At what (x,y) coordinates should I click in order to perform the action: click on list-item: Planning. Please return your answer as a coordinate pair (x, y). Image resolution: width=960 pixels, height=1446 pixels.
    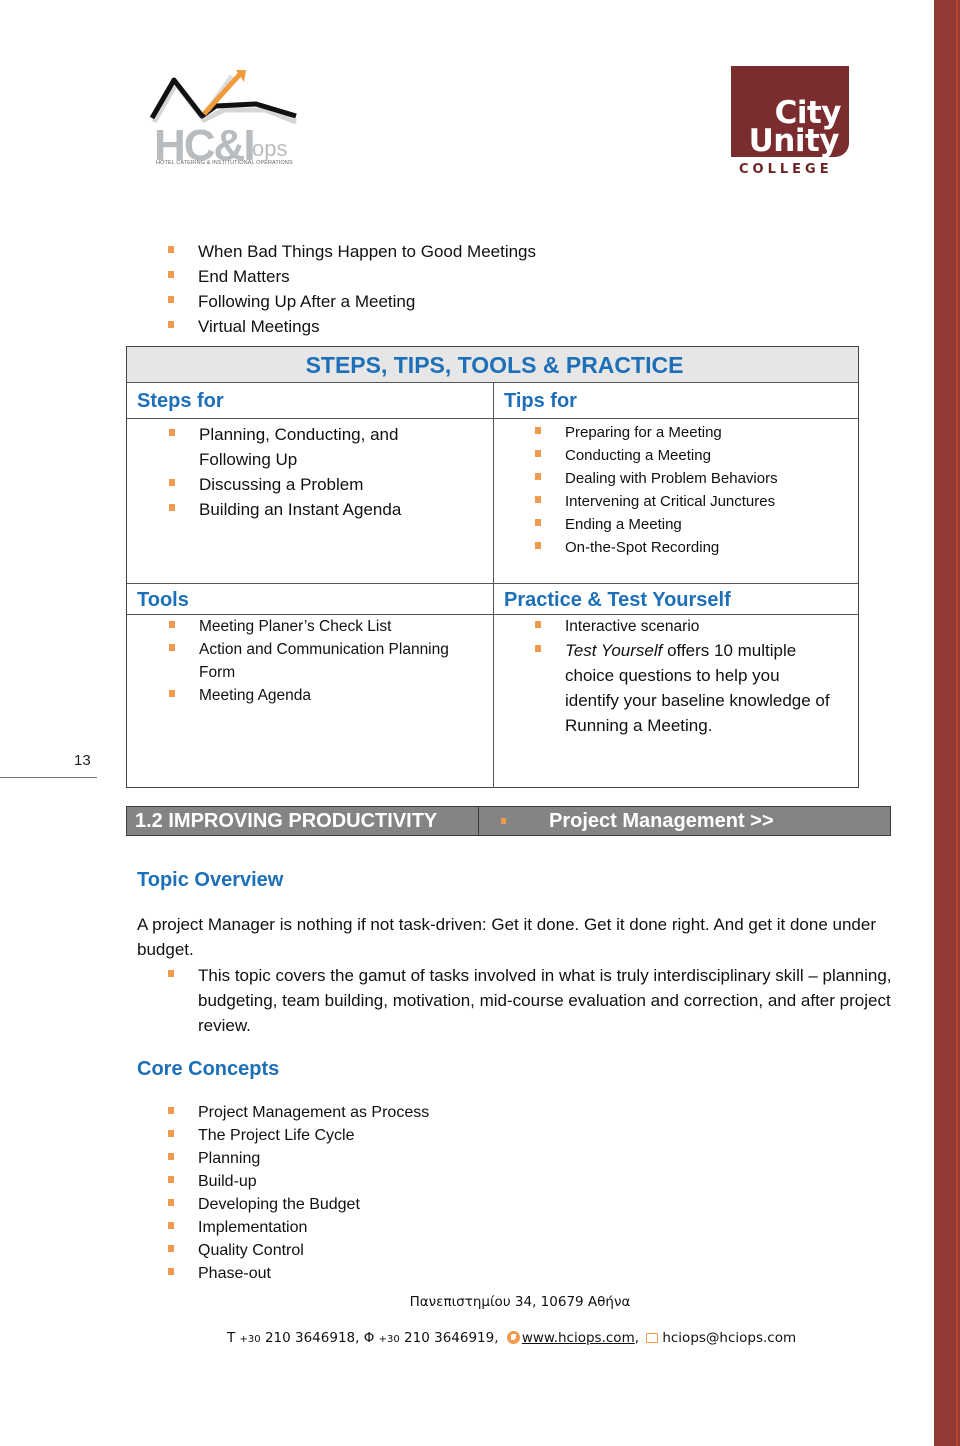
    Looking at the image, I should click on (298, 1158).